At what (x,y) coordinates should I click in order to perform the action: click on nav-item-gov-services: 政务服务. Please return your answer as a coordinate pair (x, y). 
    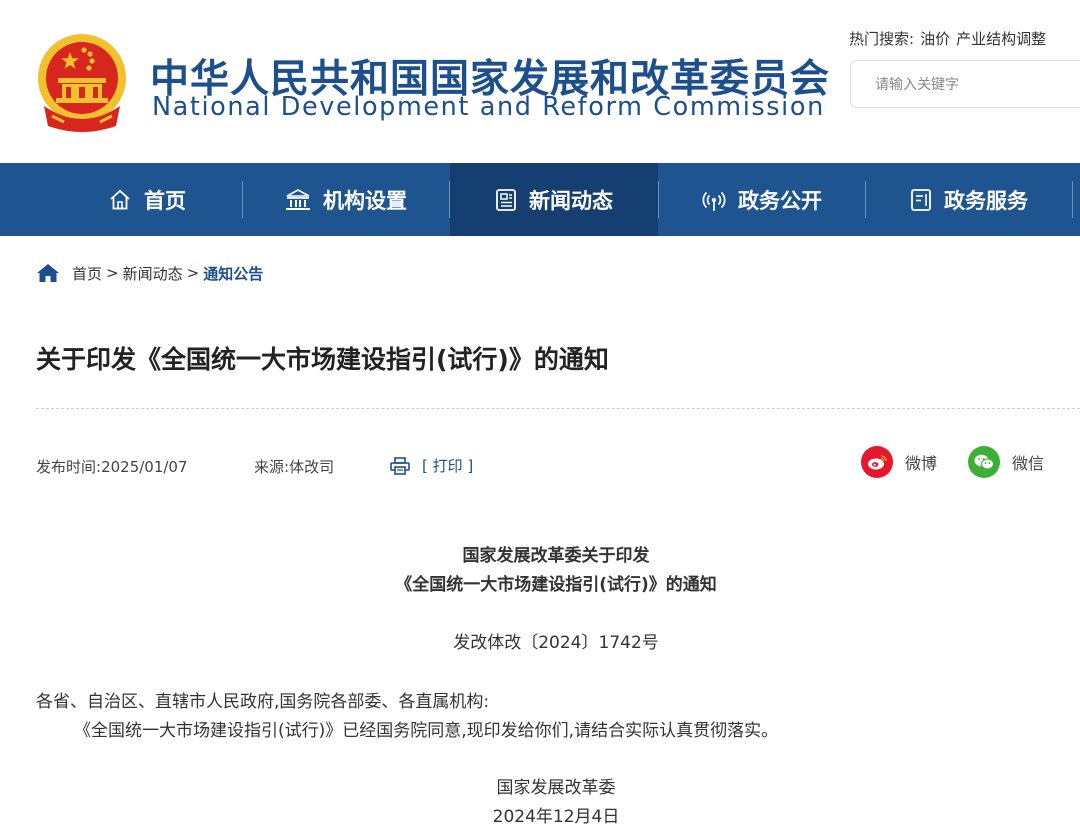
    Looking at the image, I should click on (969, 199).